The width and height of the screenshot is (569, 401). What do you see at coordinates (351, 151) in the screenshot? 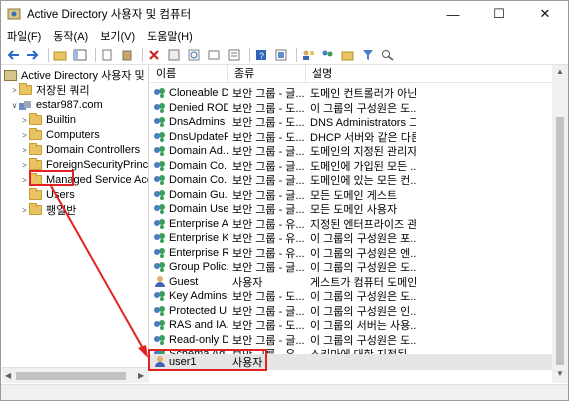
I see `list-item: Domain Ad... 보안 그룹 - 글... 도메인의 지정된 관리자` at bounding box center [351, 151].